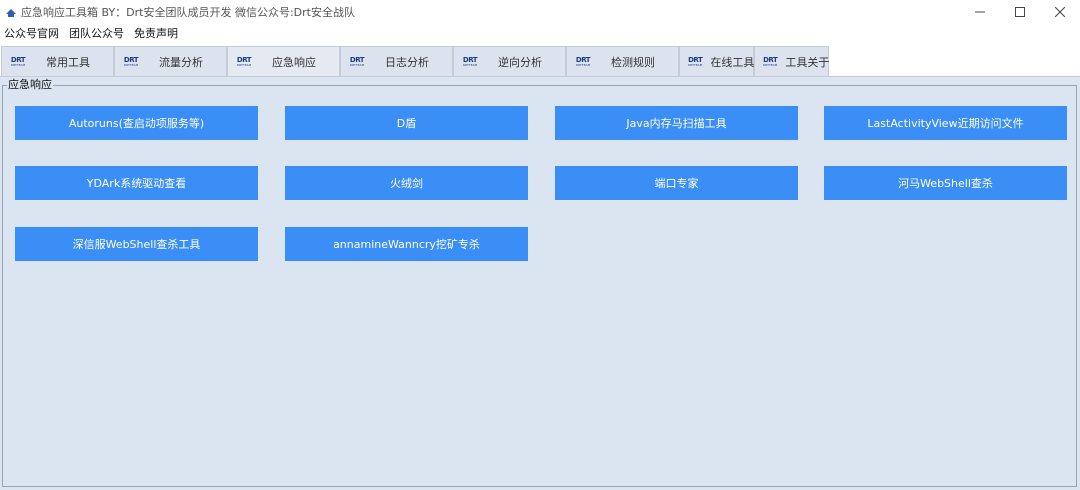 The image size is (1080, 490). What do you see at coordinates (11, 12) in the screenshot?
I see `app-icon` at bounding box center [11, 12].